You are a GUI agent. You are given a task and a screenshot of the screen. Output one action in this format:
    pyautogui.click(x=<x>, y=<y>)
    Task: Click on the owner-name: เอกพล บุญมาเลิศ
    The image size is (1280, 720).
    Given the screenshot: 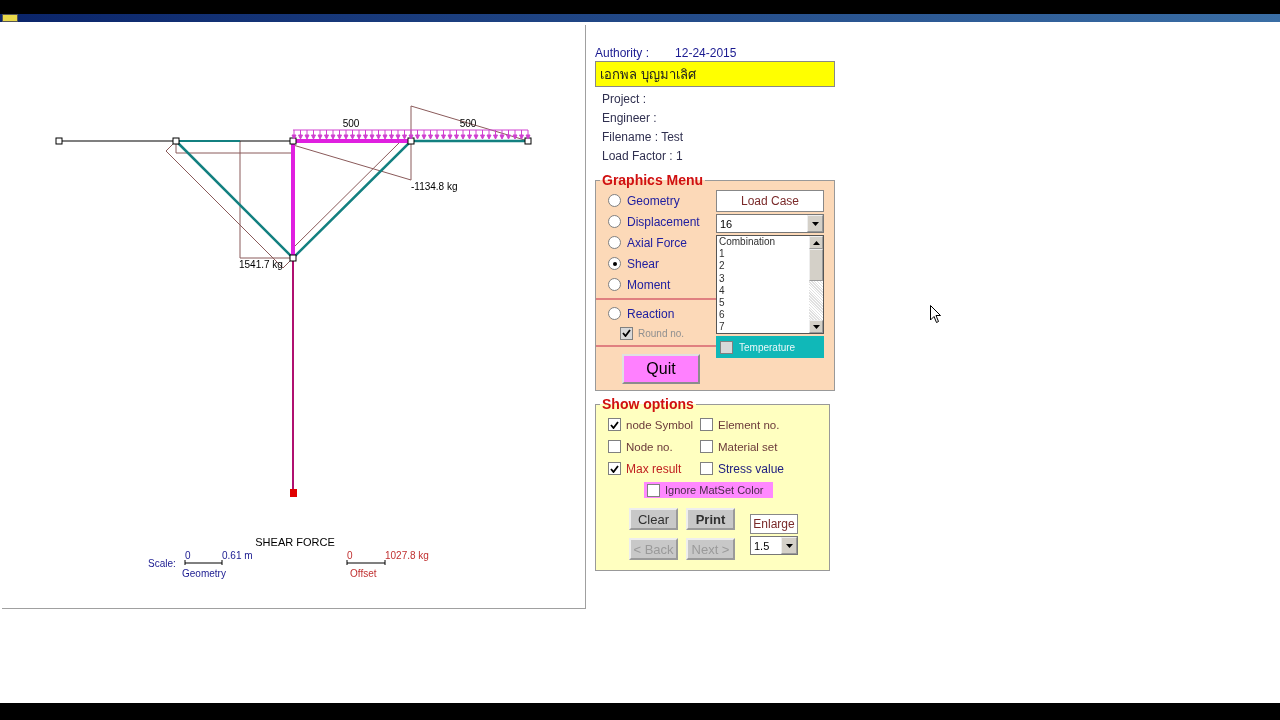 What is the action you would take?
    pyautogui.click(x=715, y=74)
    